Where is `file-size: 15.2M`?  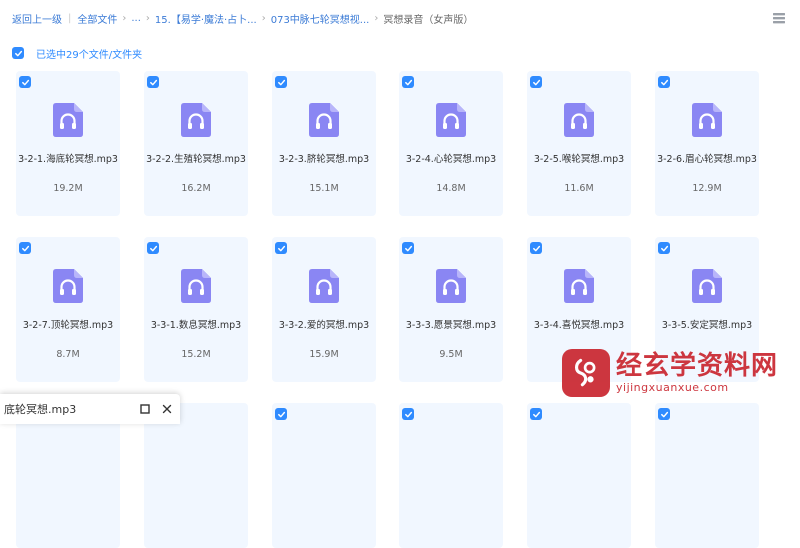 file-size: 15.2M is located at coordinates (196, 354).